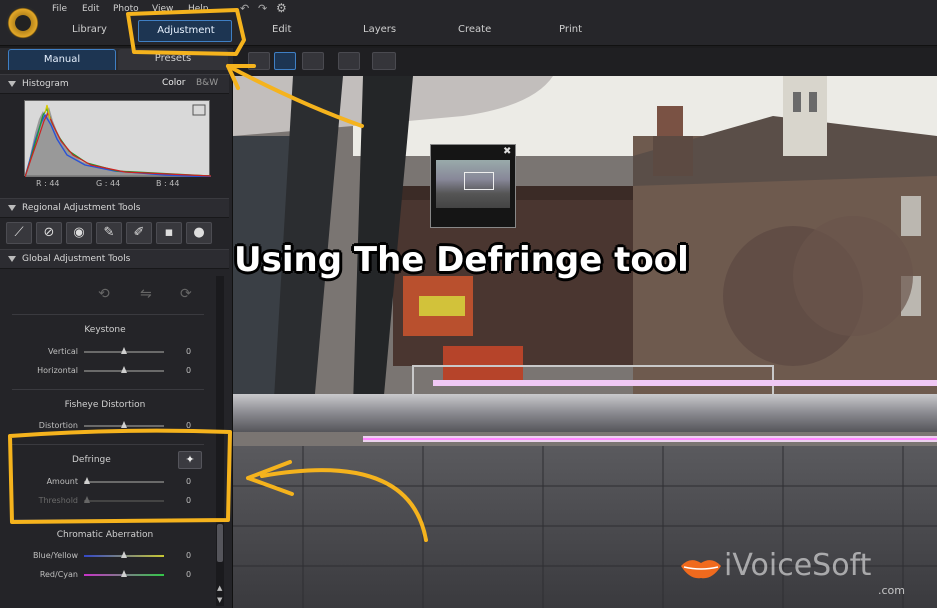  What do you see at coordinates (198, 9) in the screenshot?
I see `menu-help: Help` at bounding box center [198, 9].